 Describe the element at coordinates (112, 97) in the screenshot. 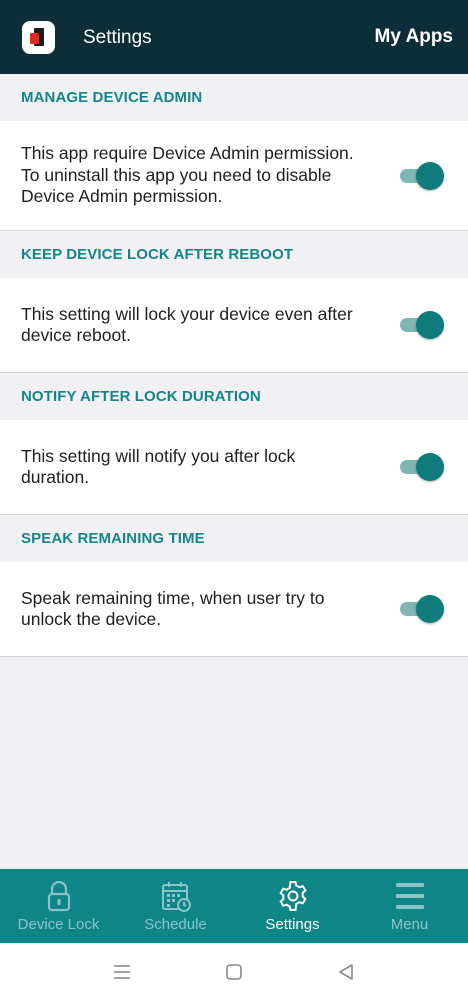

I see `section-header-device-admin: MANAGE DEVICE ADMIN` at that location.